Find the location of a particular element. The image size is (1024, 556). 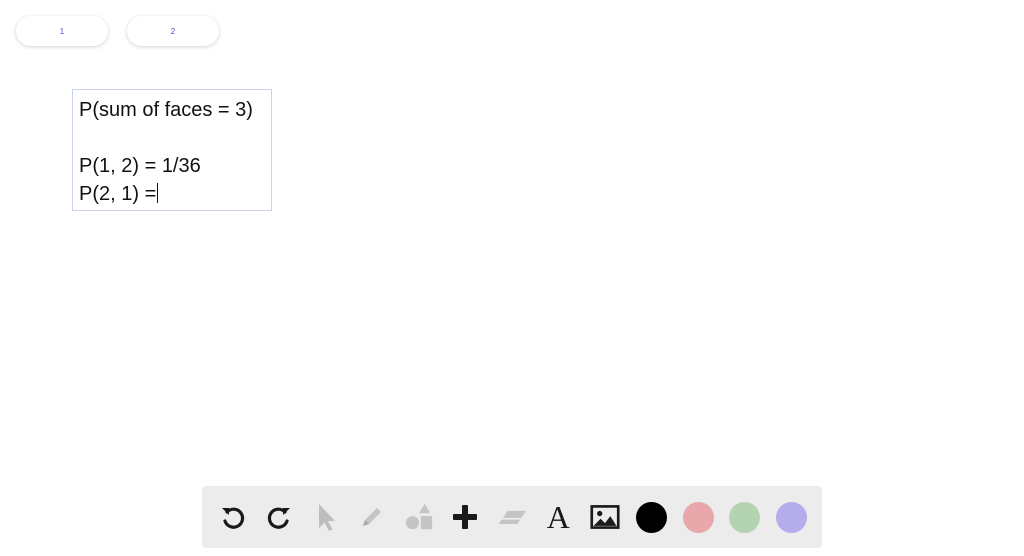

undo-icon is located at coordinates (233, 518).